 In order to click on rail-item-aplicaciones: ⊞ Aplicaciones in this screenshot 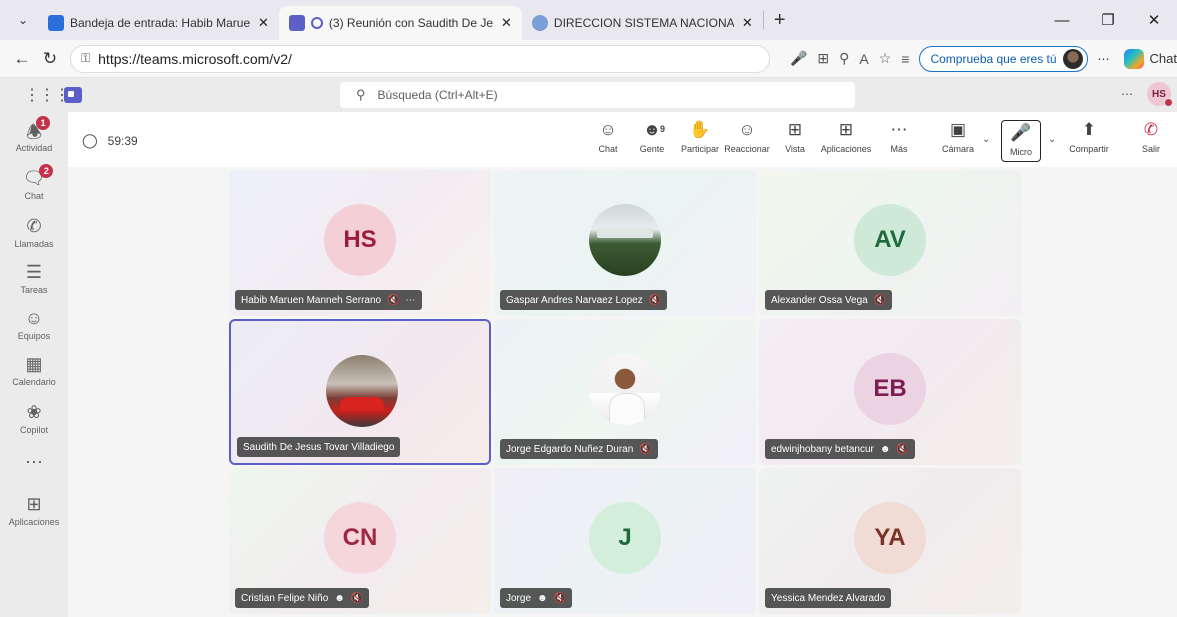, I will do `click(34, 510)`.